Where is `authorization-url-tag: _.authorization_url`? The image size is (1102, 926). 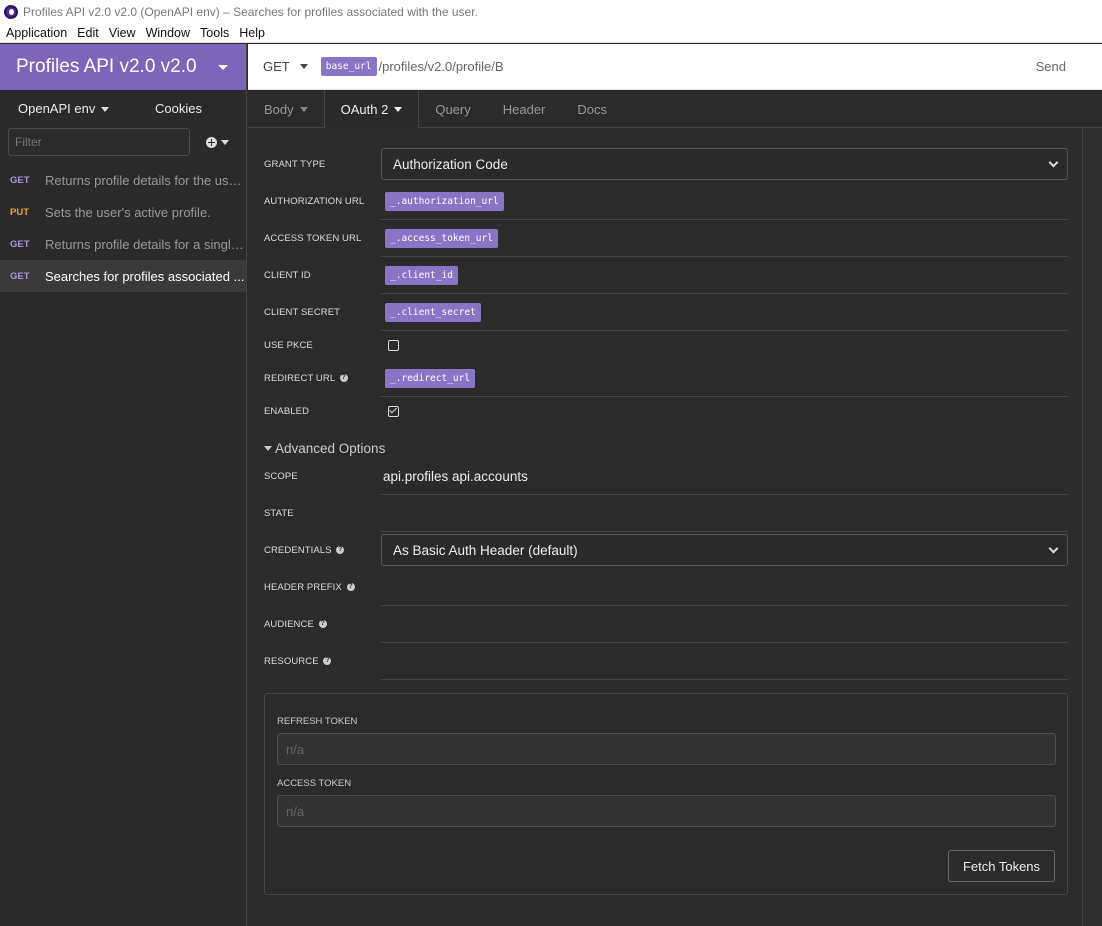 authorization-url-tag: _.authorization_url is located at coordinates (444, 201).